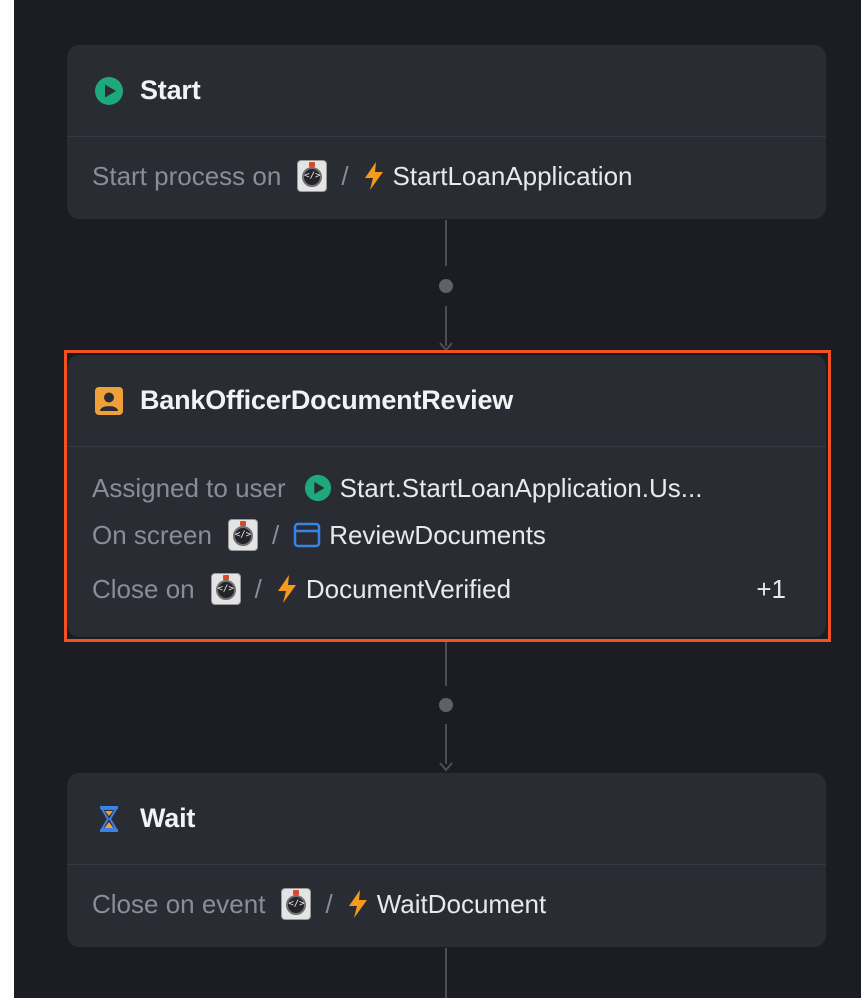 This screenshot has height=998, width=861. What do you see at coordinates (771, 589) in the screenshot?
I see `extra-events-badge: +1` at bounding box center [771, 589].